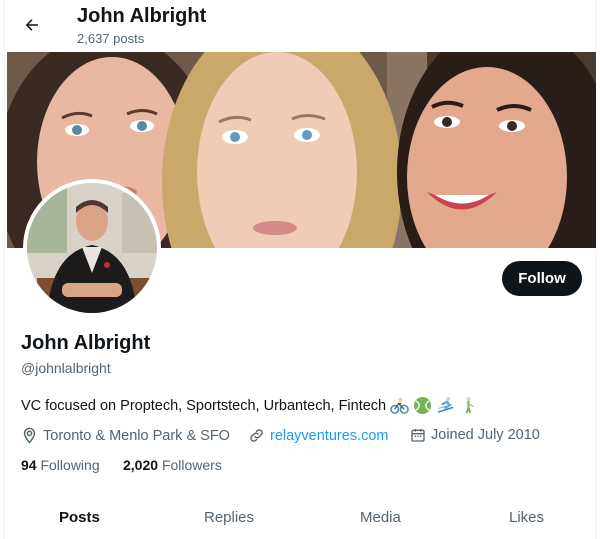 The width and height of the screenshot is (600, 539). I want to click on profile-name: John Albright, so click(86, 343).